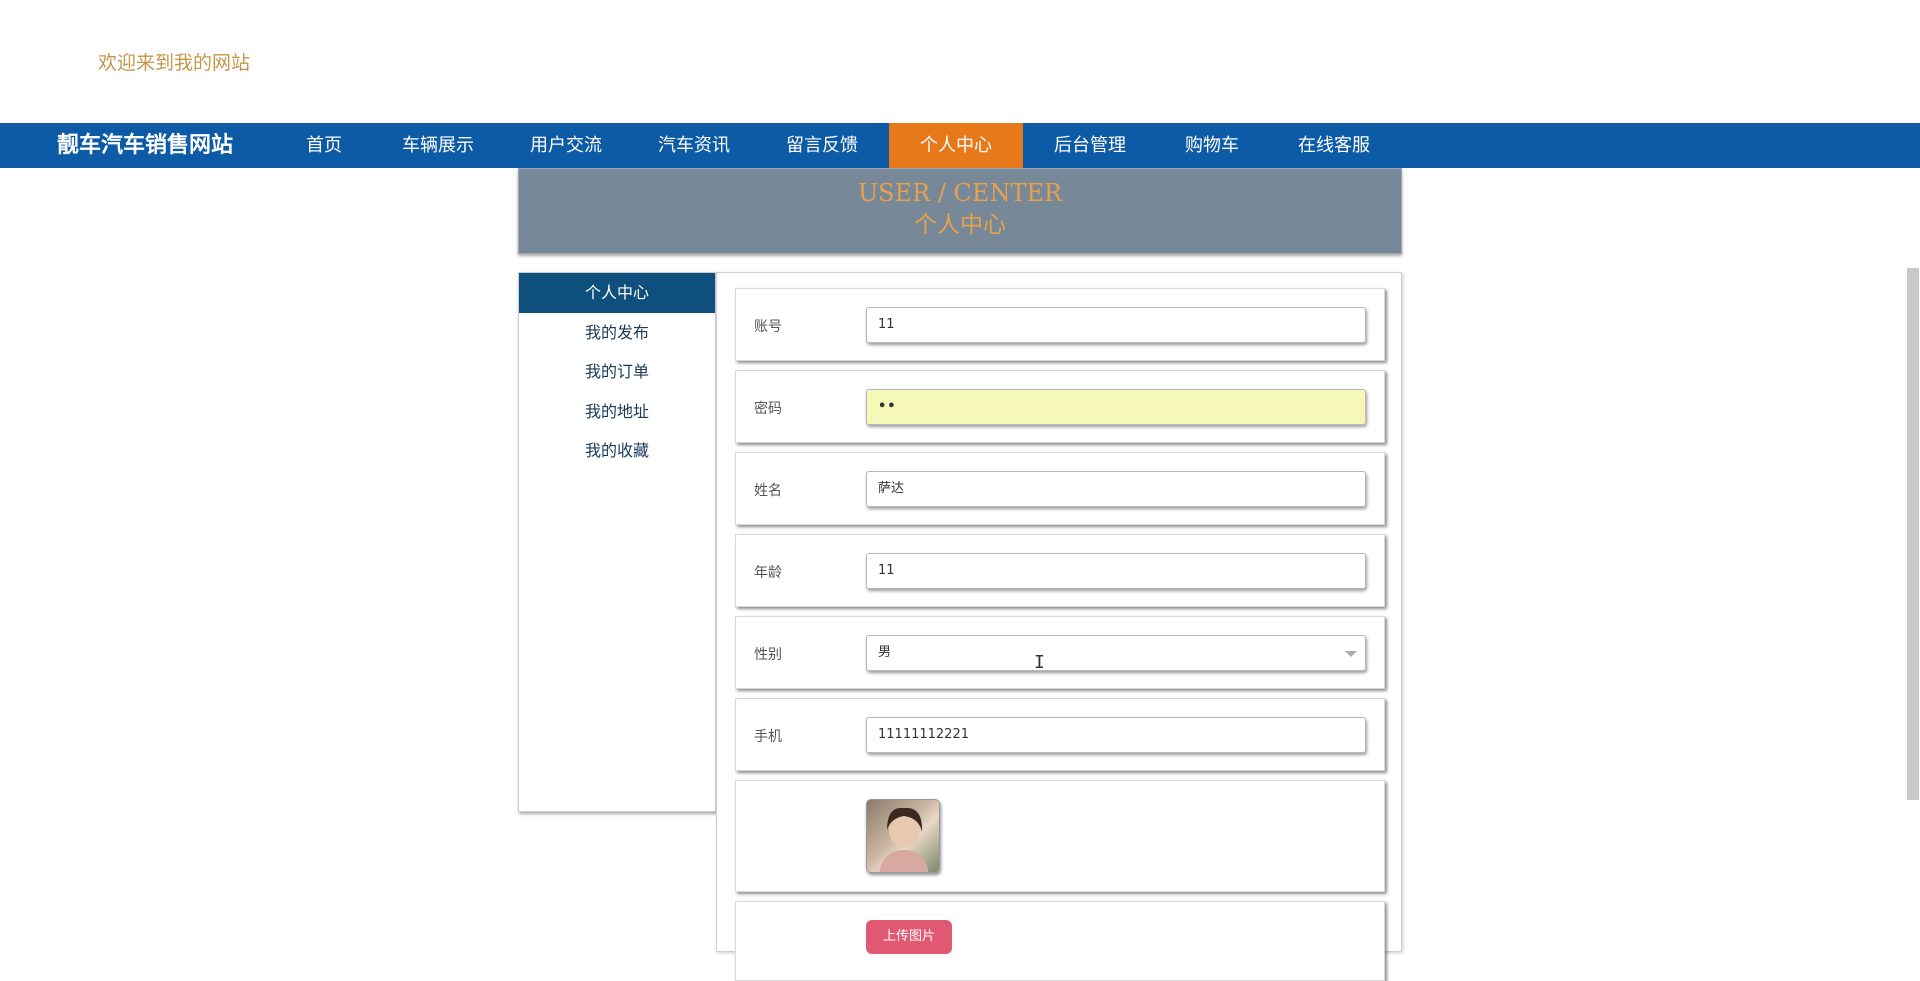 The width and height of the screenshot is (1920, 981). I want to click on password-label: 密码, so click(768, 409).